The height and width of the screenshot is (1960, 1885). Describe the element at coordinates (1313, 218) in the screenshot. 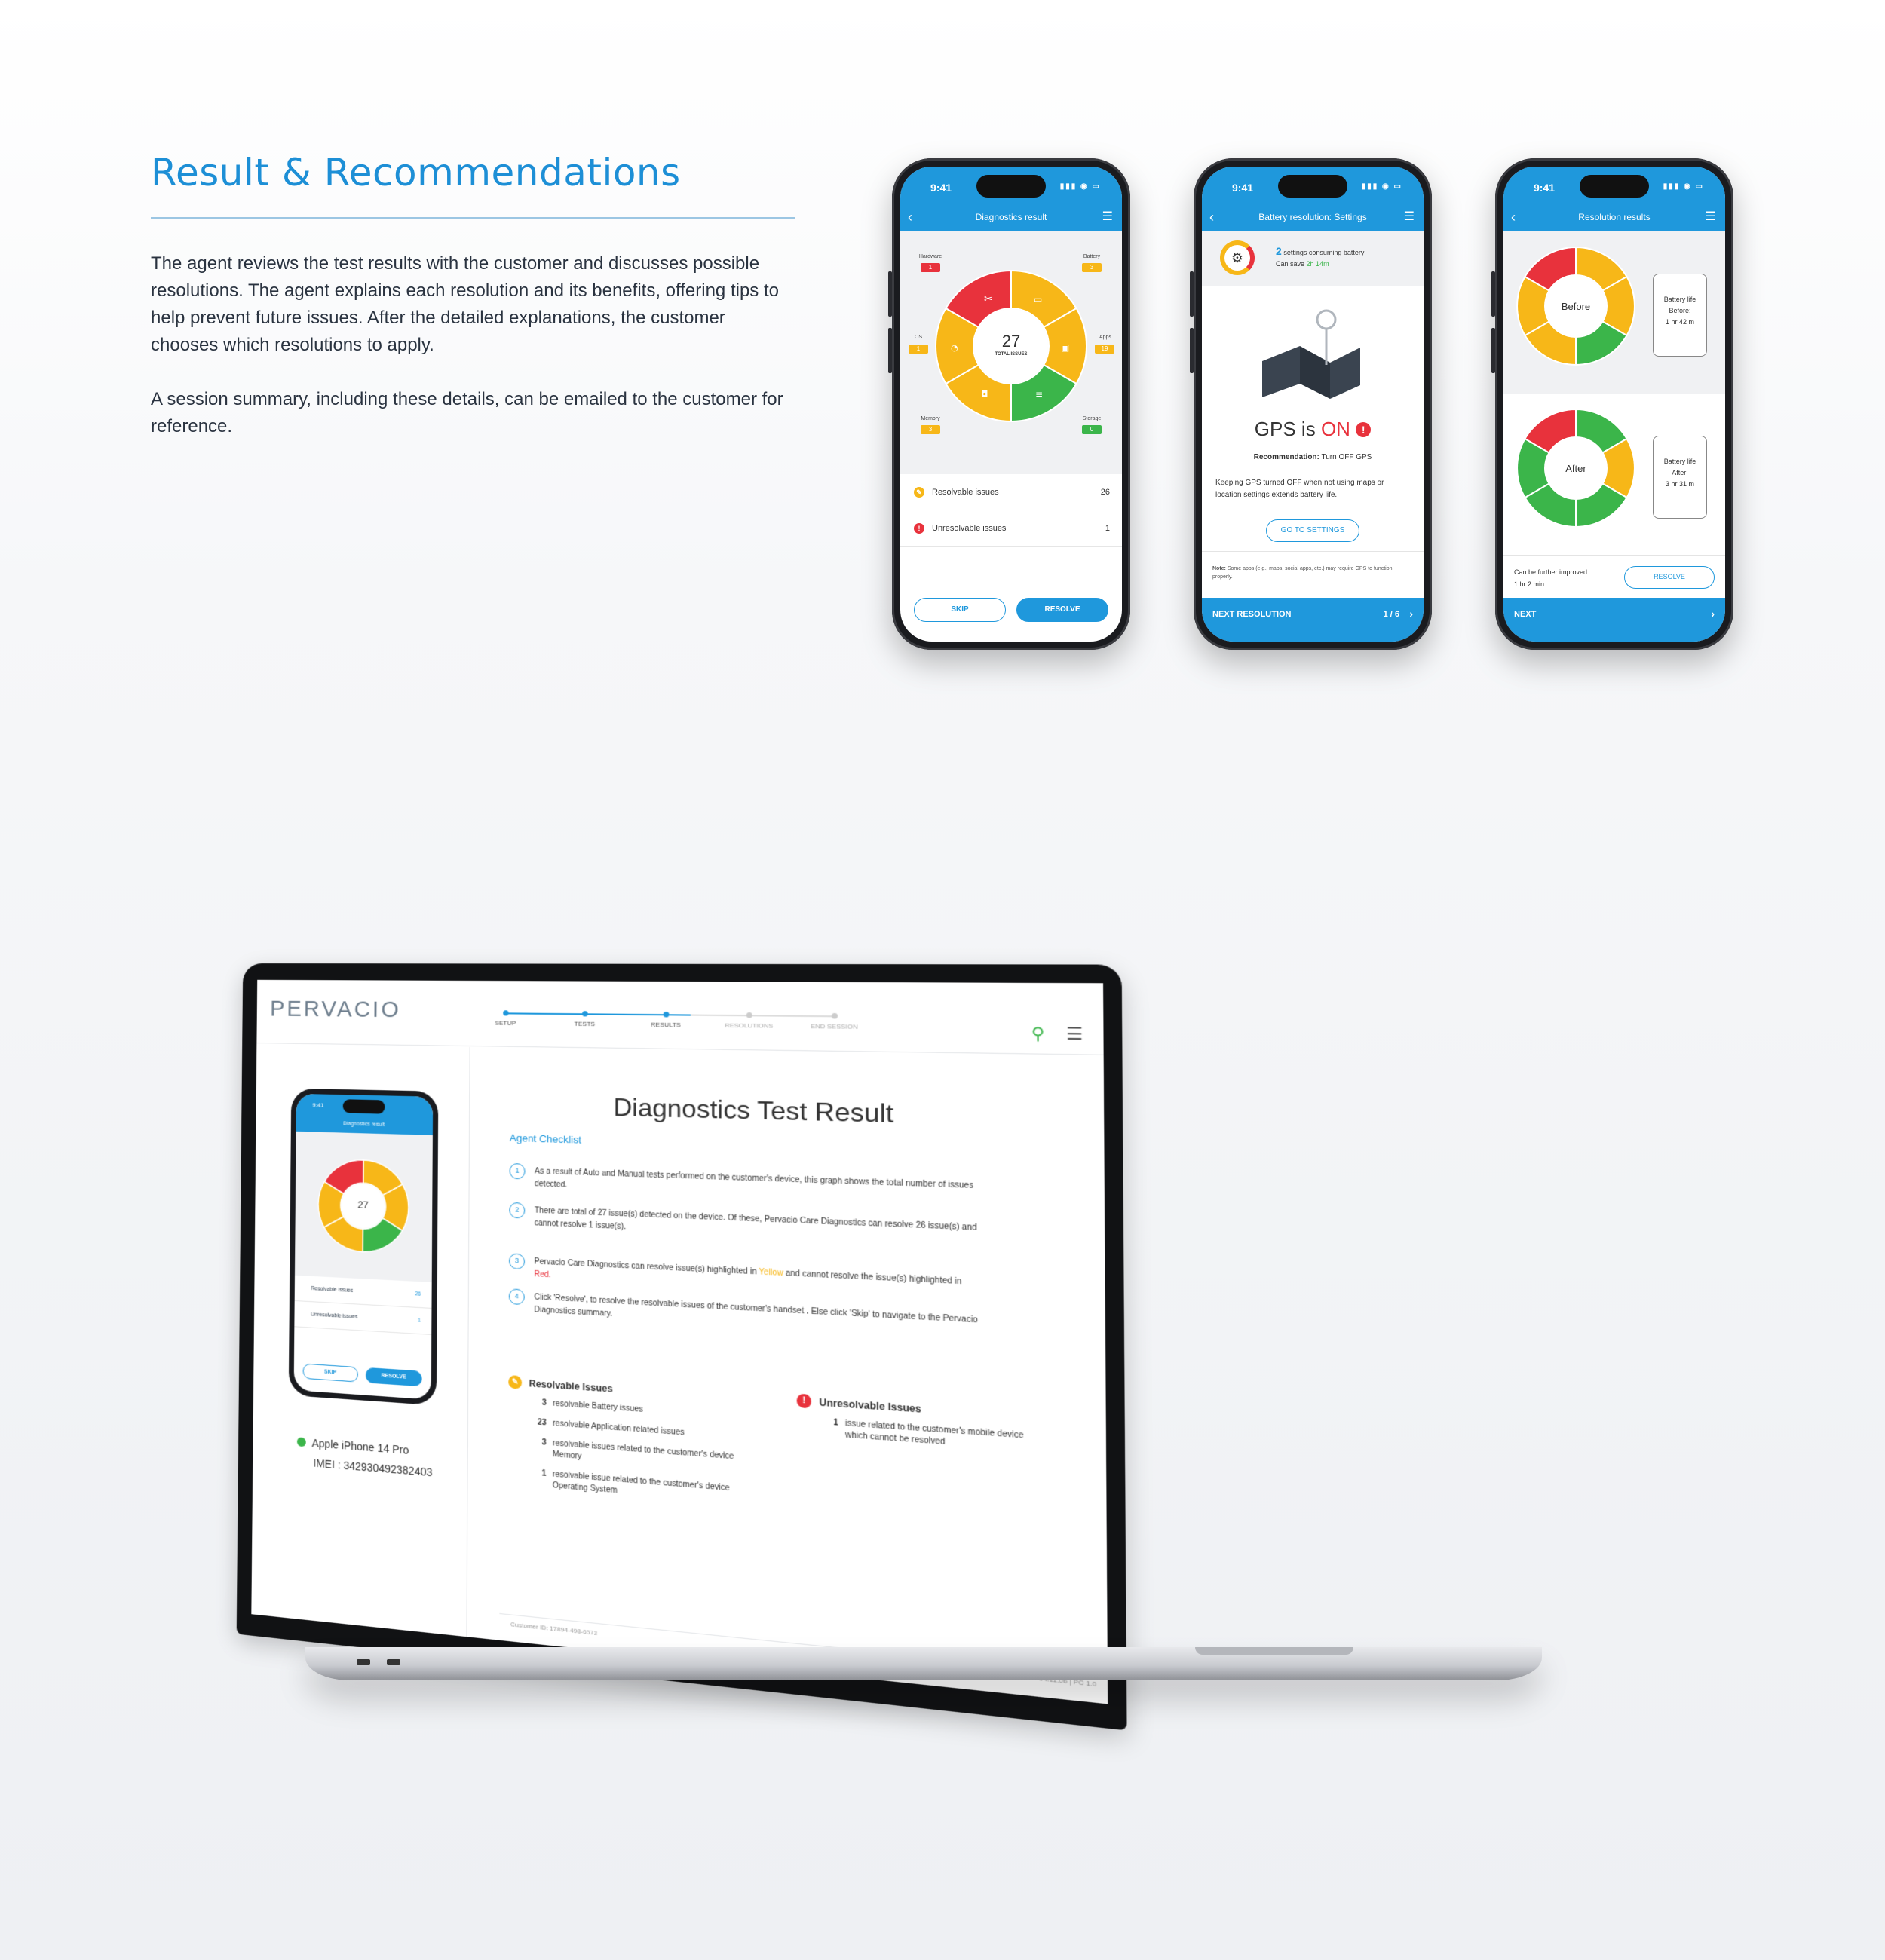

I see `nav-bar: ‹ Battery resolution: Settings ☰` at that location.